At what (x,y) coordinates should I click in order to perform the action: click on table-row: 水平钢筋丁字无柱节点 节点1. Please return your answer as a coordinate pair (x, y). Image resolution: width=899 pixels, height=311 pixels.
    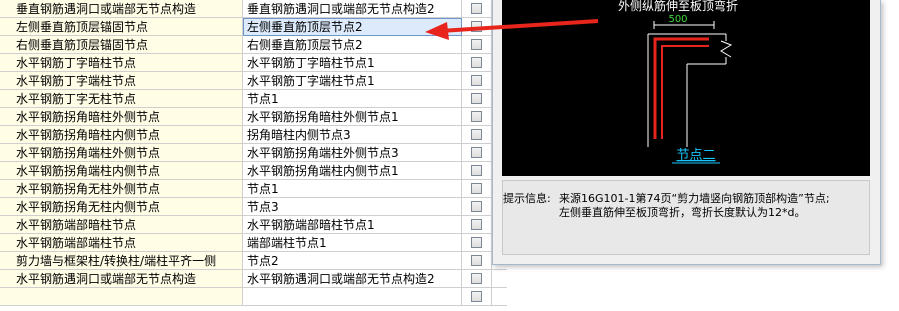
    Looking at the image, I should click on (253, 99).